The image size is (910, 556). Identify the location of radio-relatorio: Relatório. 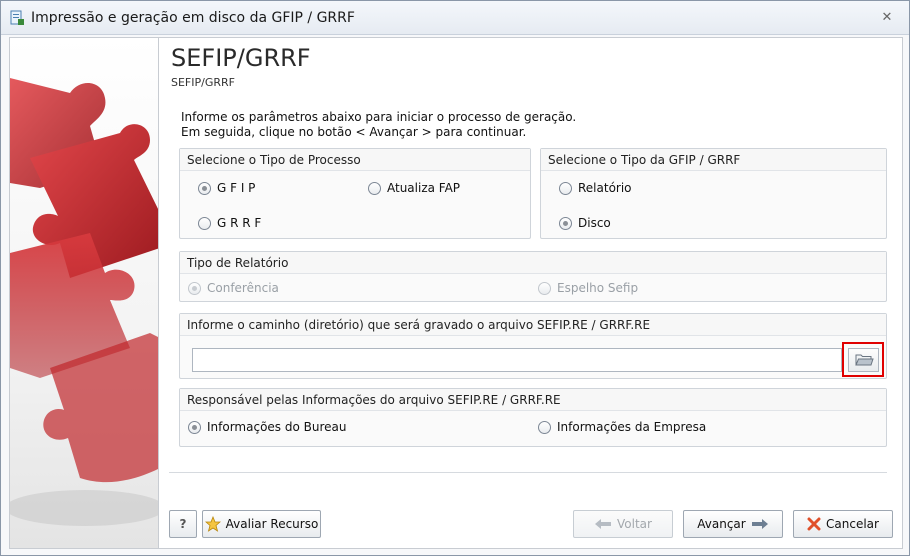
(595, 188).